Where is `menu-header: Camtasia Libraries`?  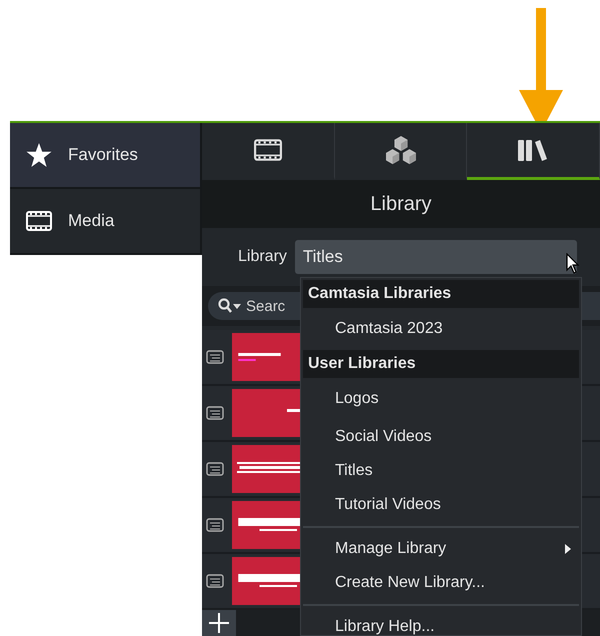 menu-header: Camtasia Libraries is located at coordinates (441, 294).